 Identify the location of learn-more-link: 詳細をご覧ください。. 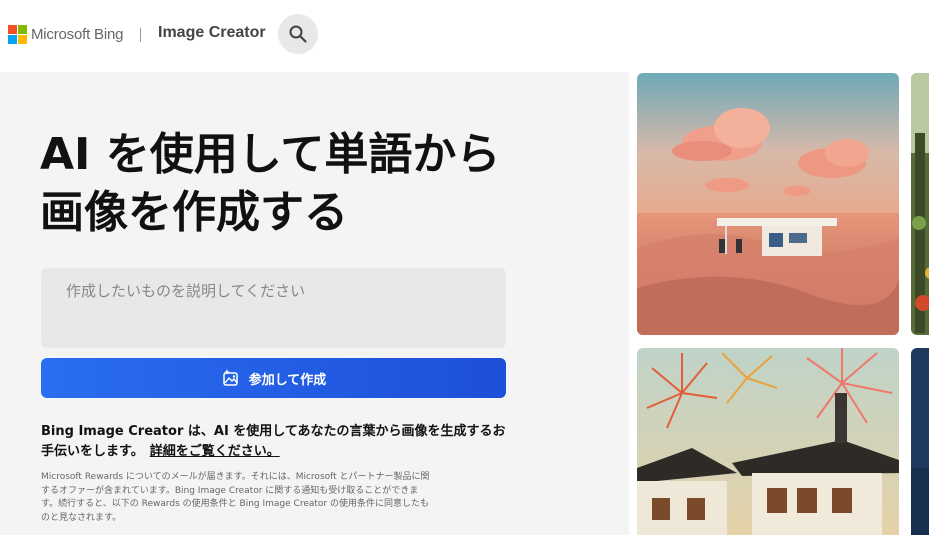
(215, 451).